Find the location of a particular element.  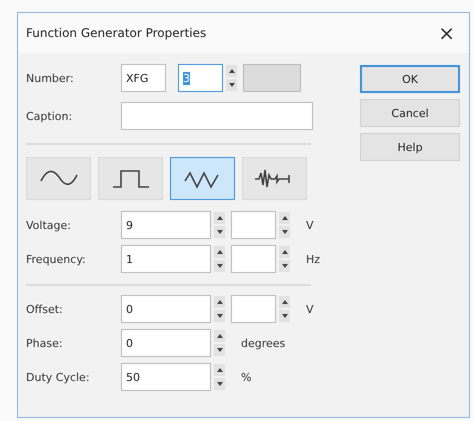

field-label: Voltage: is located at coordinates (49, 225).